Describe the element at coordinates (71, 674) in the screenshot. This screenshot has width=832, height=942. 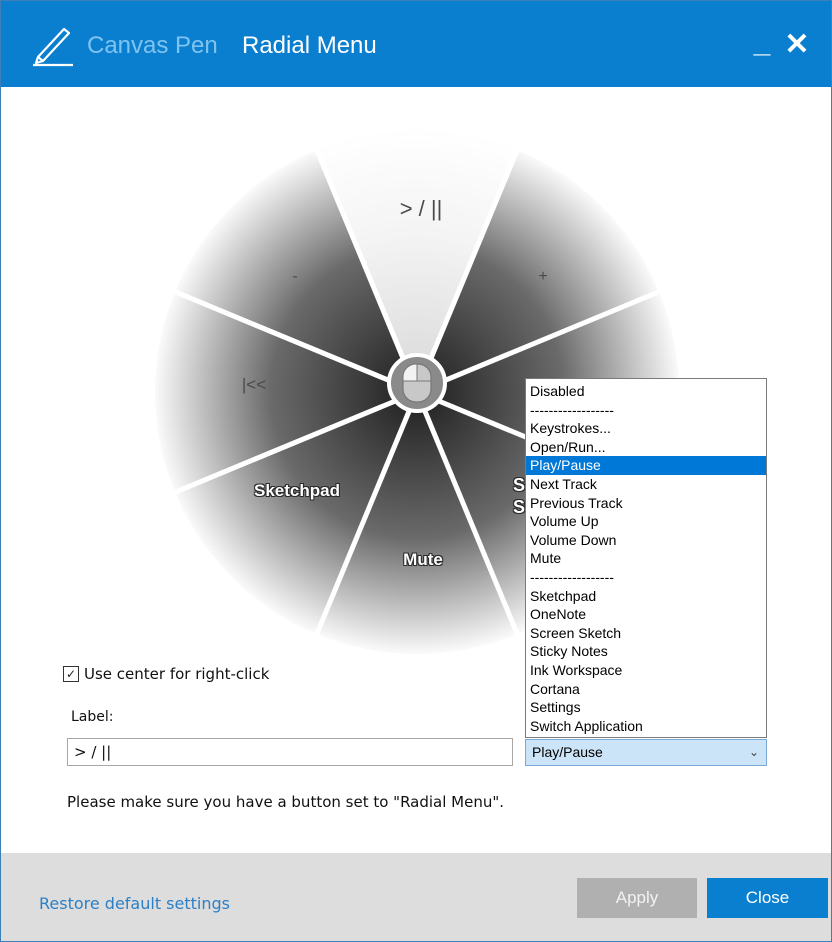
I see `use-center-checkbox: ✓` at that location.